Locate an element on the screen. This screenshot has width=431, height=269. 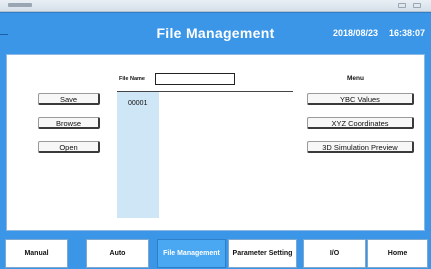
list-item: 00001 is located at coordinates (137, 103).